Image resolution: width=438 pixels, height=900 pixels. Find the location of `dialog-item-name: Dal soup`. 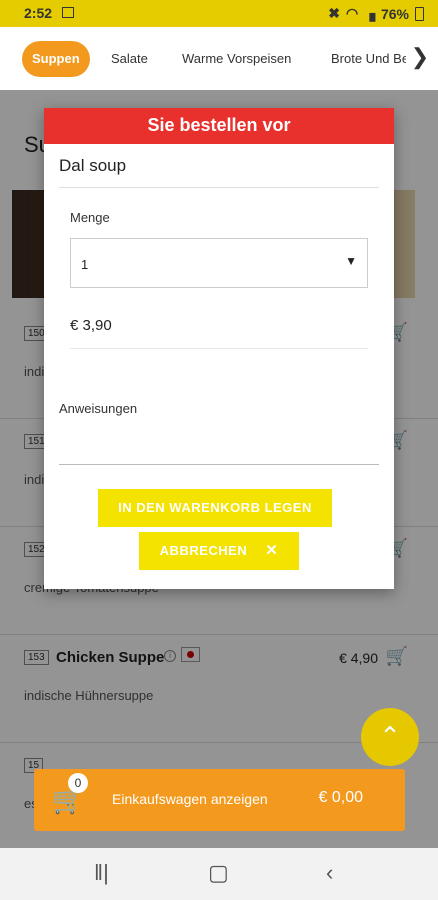

dialog-item-name: Dal soup is located at coordinates (93, 165).